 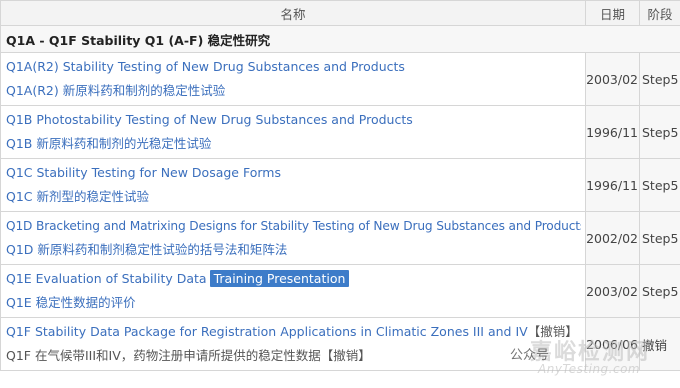 What do you see at coordinates (108, 143) in the screenshot?
I see `guideline-link-zh: Q1B 新原料药和制剂的光稳定性试验` at bounding box center [108, 143].